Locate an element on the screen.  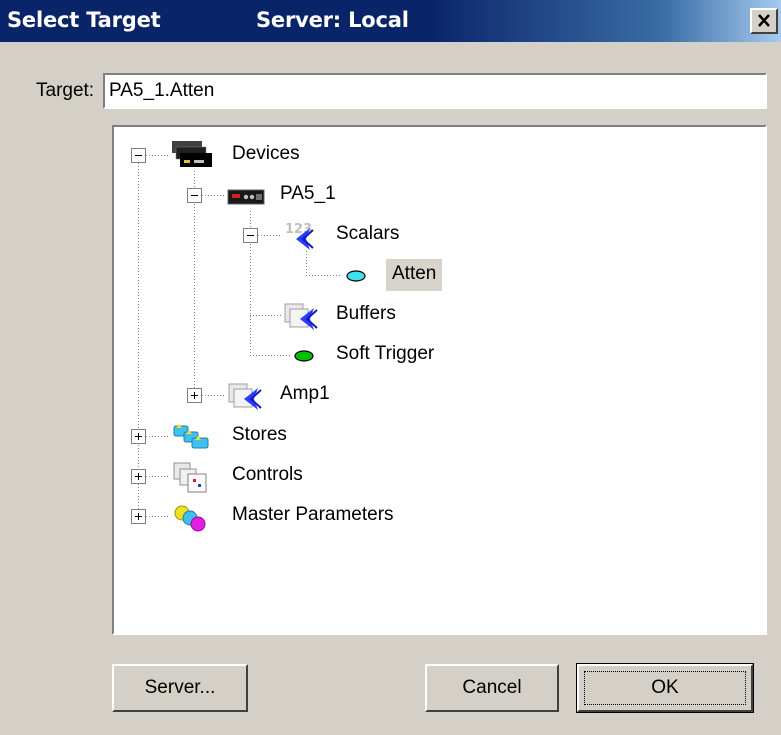
device-rack-icon is located at coordinates (246, 197).